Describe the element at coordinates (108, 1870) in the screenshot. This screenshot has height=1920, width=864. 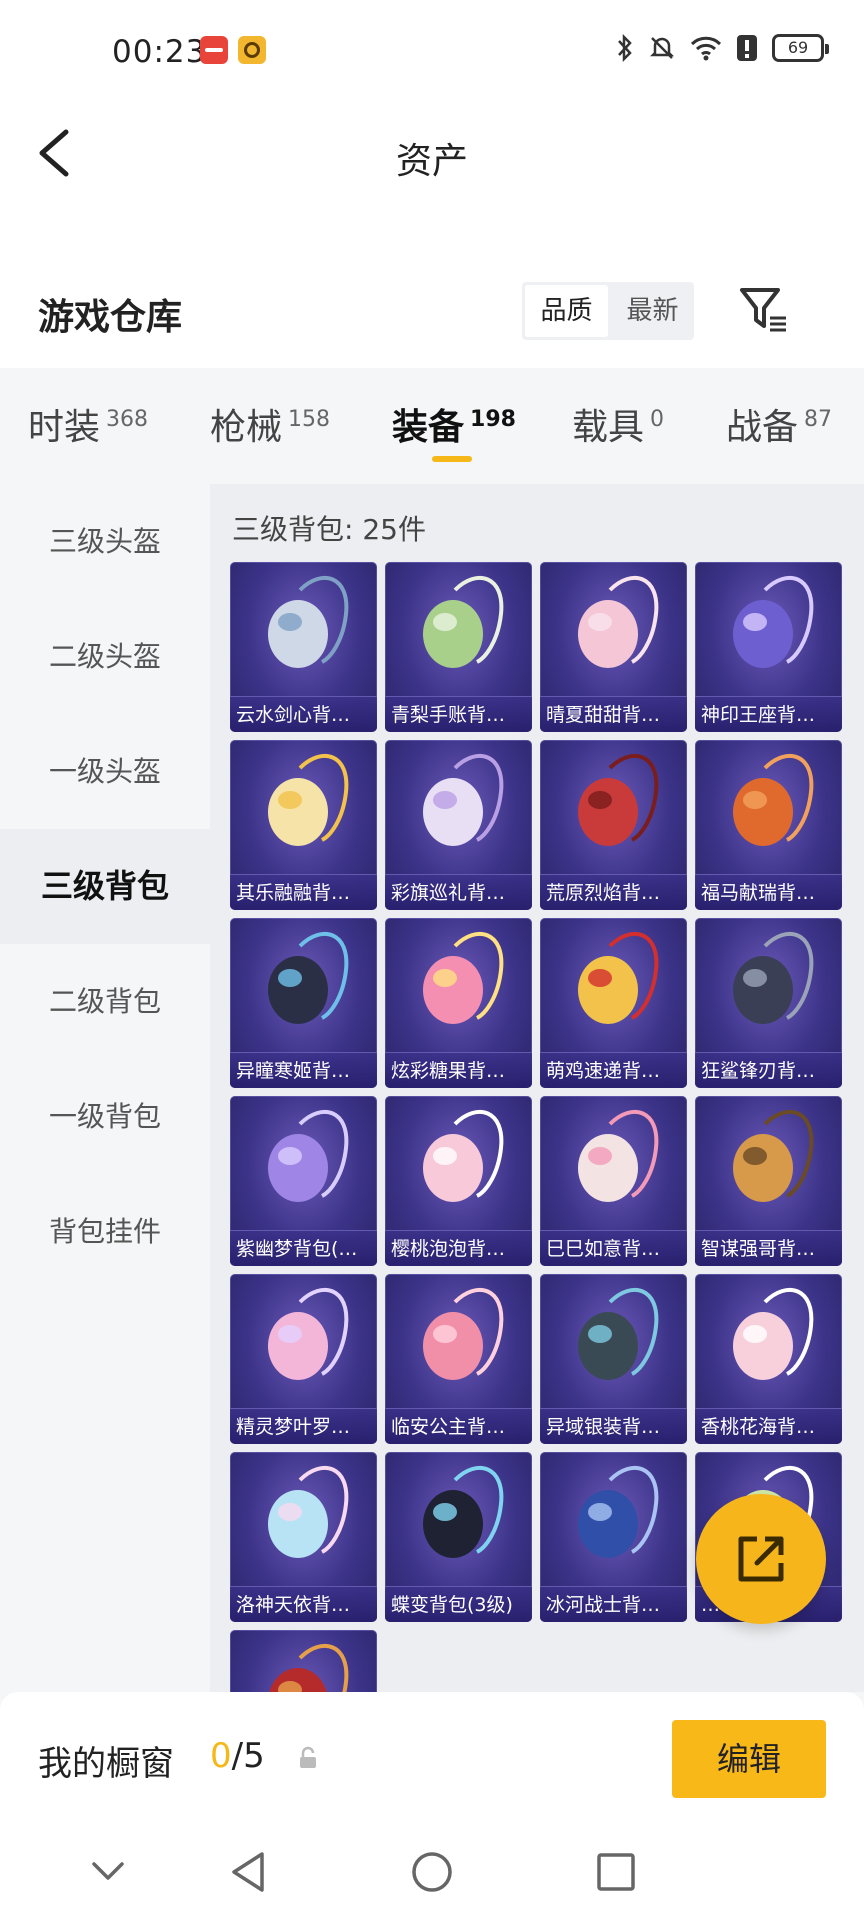
I see `chevron-down-icon` at that location.